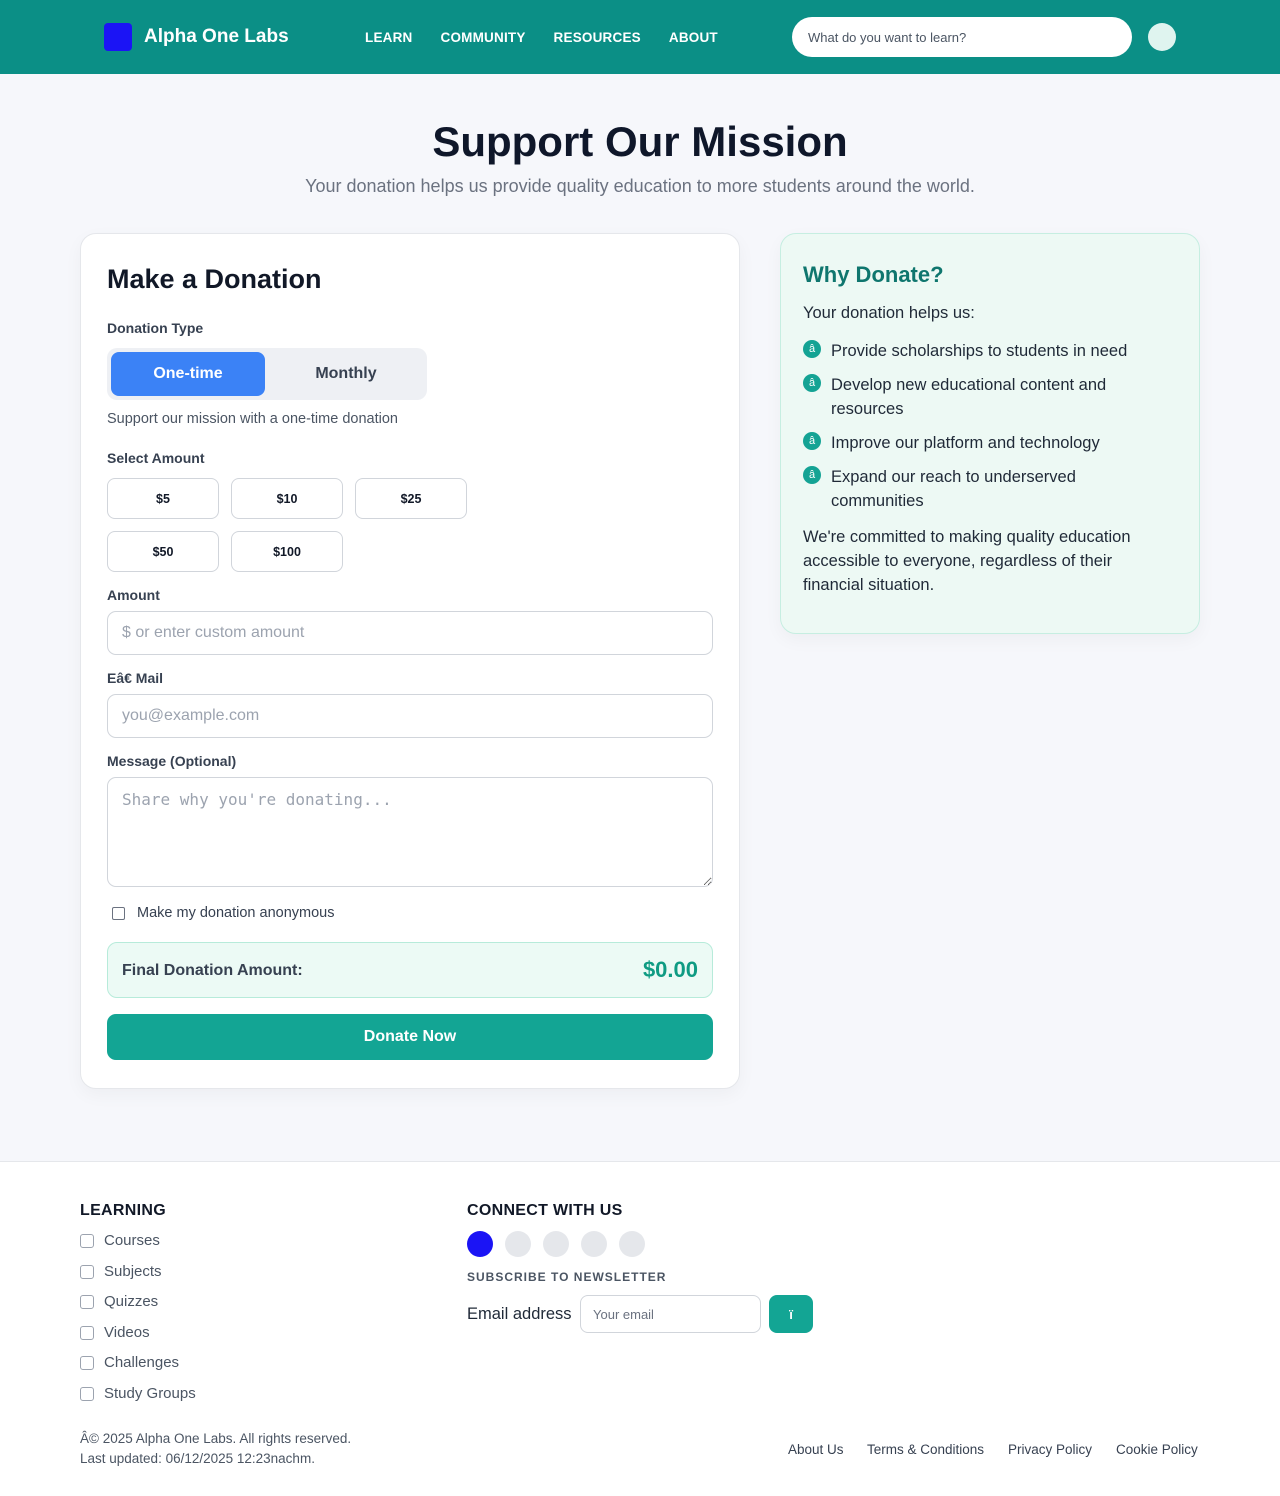  Describe the element at coordinates (87, 1332) in the screenshot. I see `video-icon` at that location.